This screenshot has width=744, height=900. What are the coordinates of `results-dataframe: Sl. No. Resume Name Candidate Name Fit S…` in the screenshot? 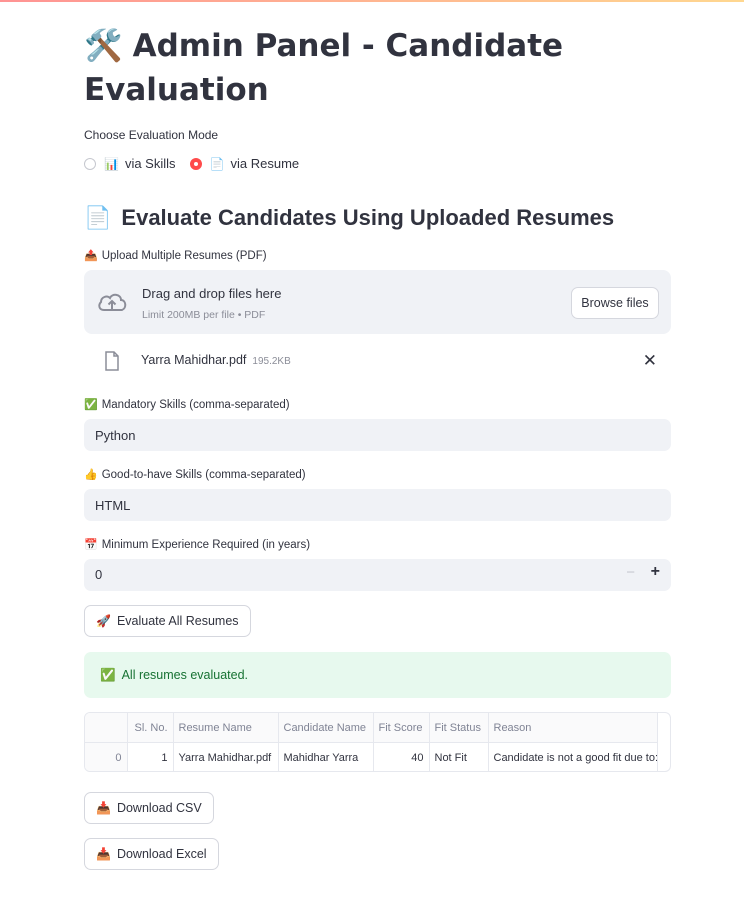 It's located at (371, 742).